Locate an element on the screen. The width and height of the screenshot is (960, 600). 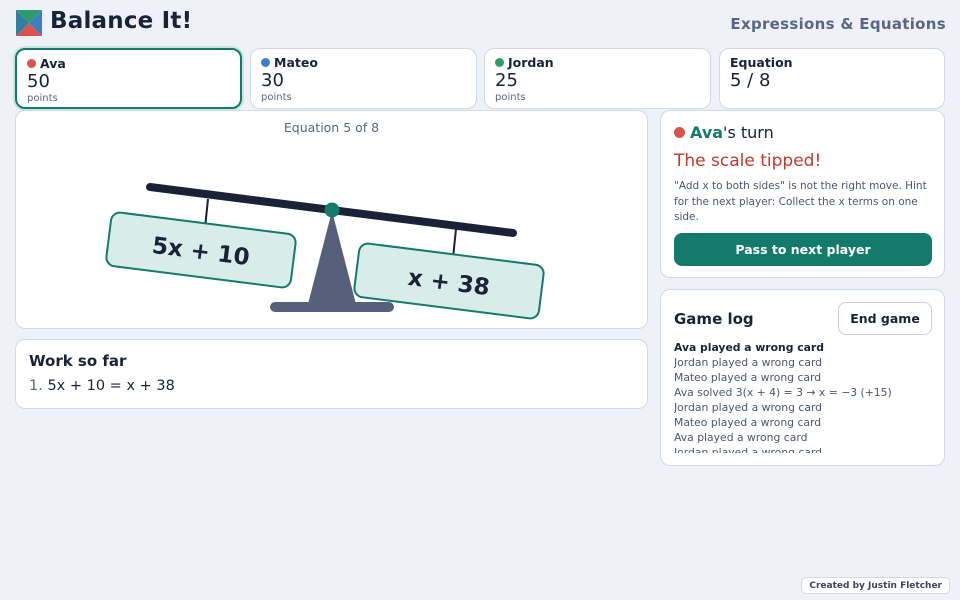
turn-player-name: Ava is located at coordinates (707, 132).